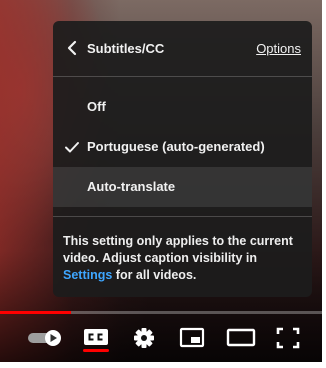 The width and height of the screenshot is (326, 368). I want to click on settings-gear-icon, so click(144, 338).